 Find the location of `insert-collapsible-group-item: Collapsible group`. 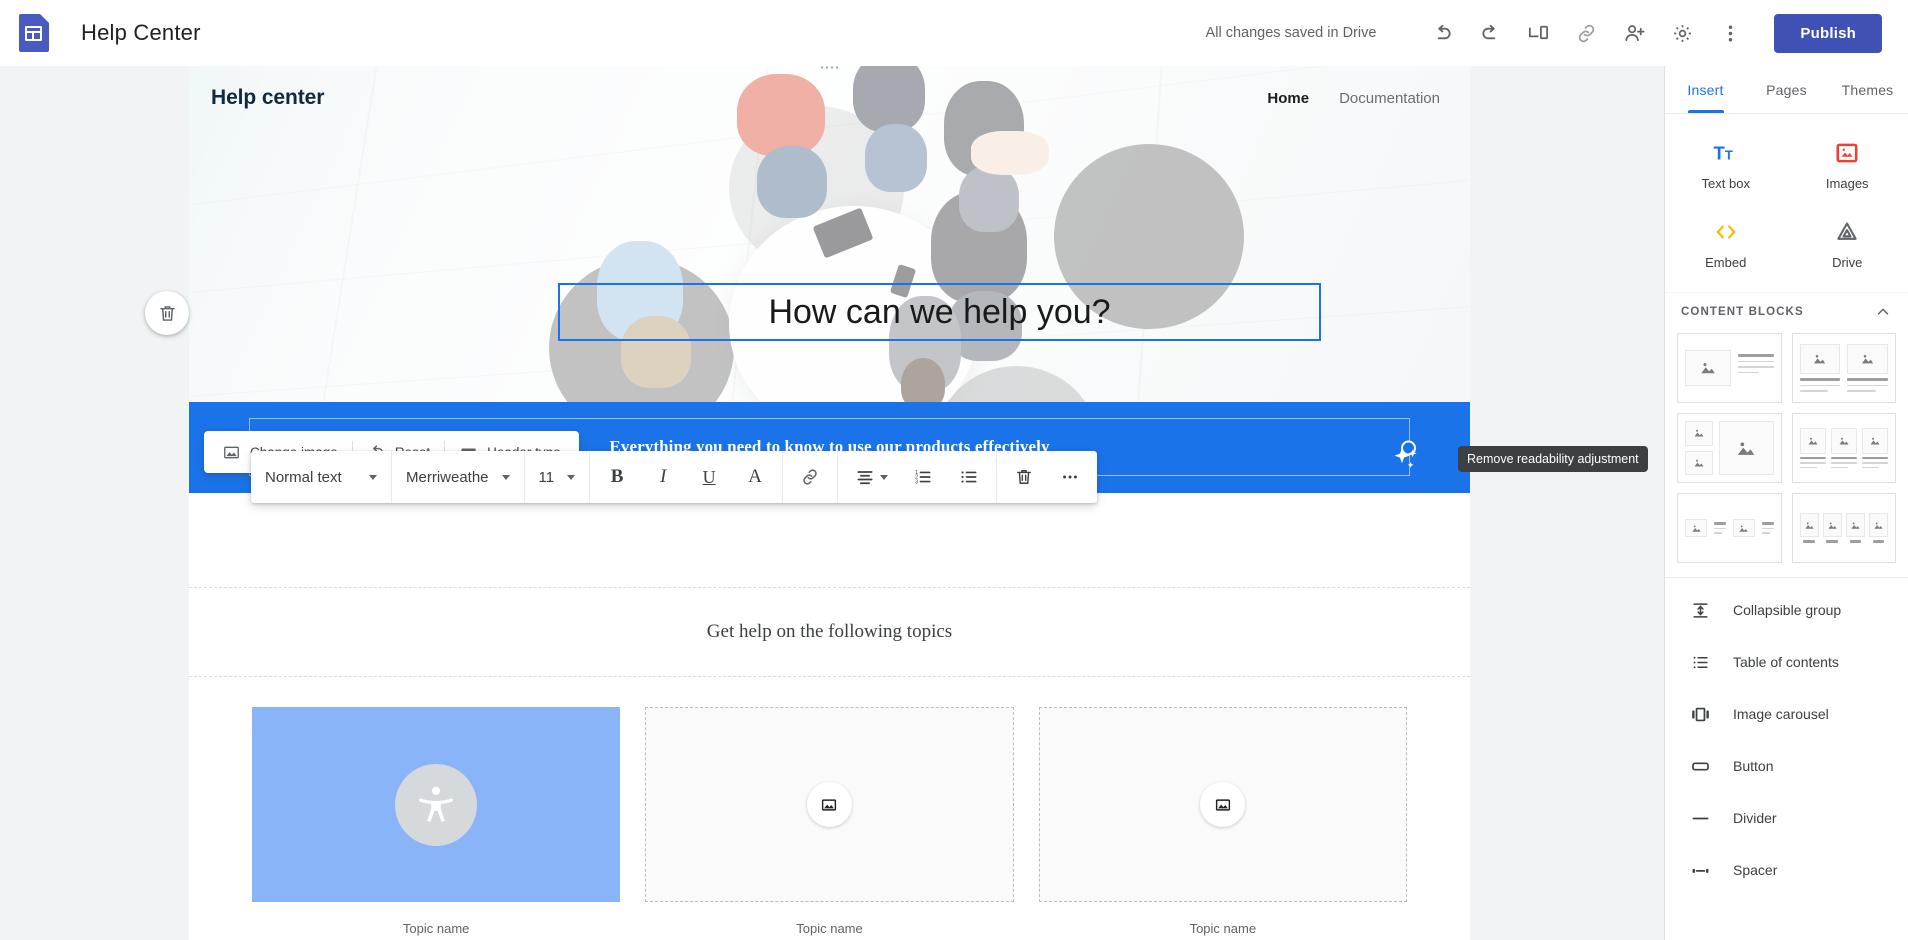

insert-collapsible-group-item: Collapsible group is located at coordinates (1786, 610).